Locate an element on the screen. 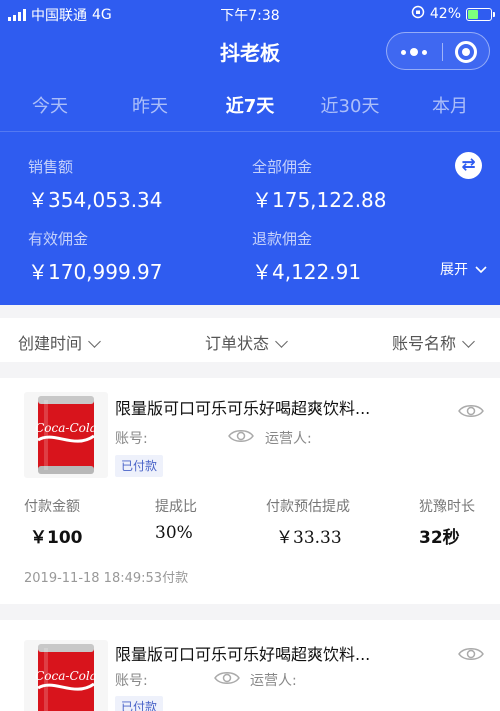  filter-bar: 创建时间 订单状态 账号名称 is located at coordinates (250, 340).